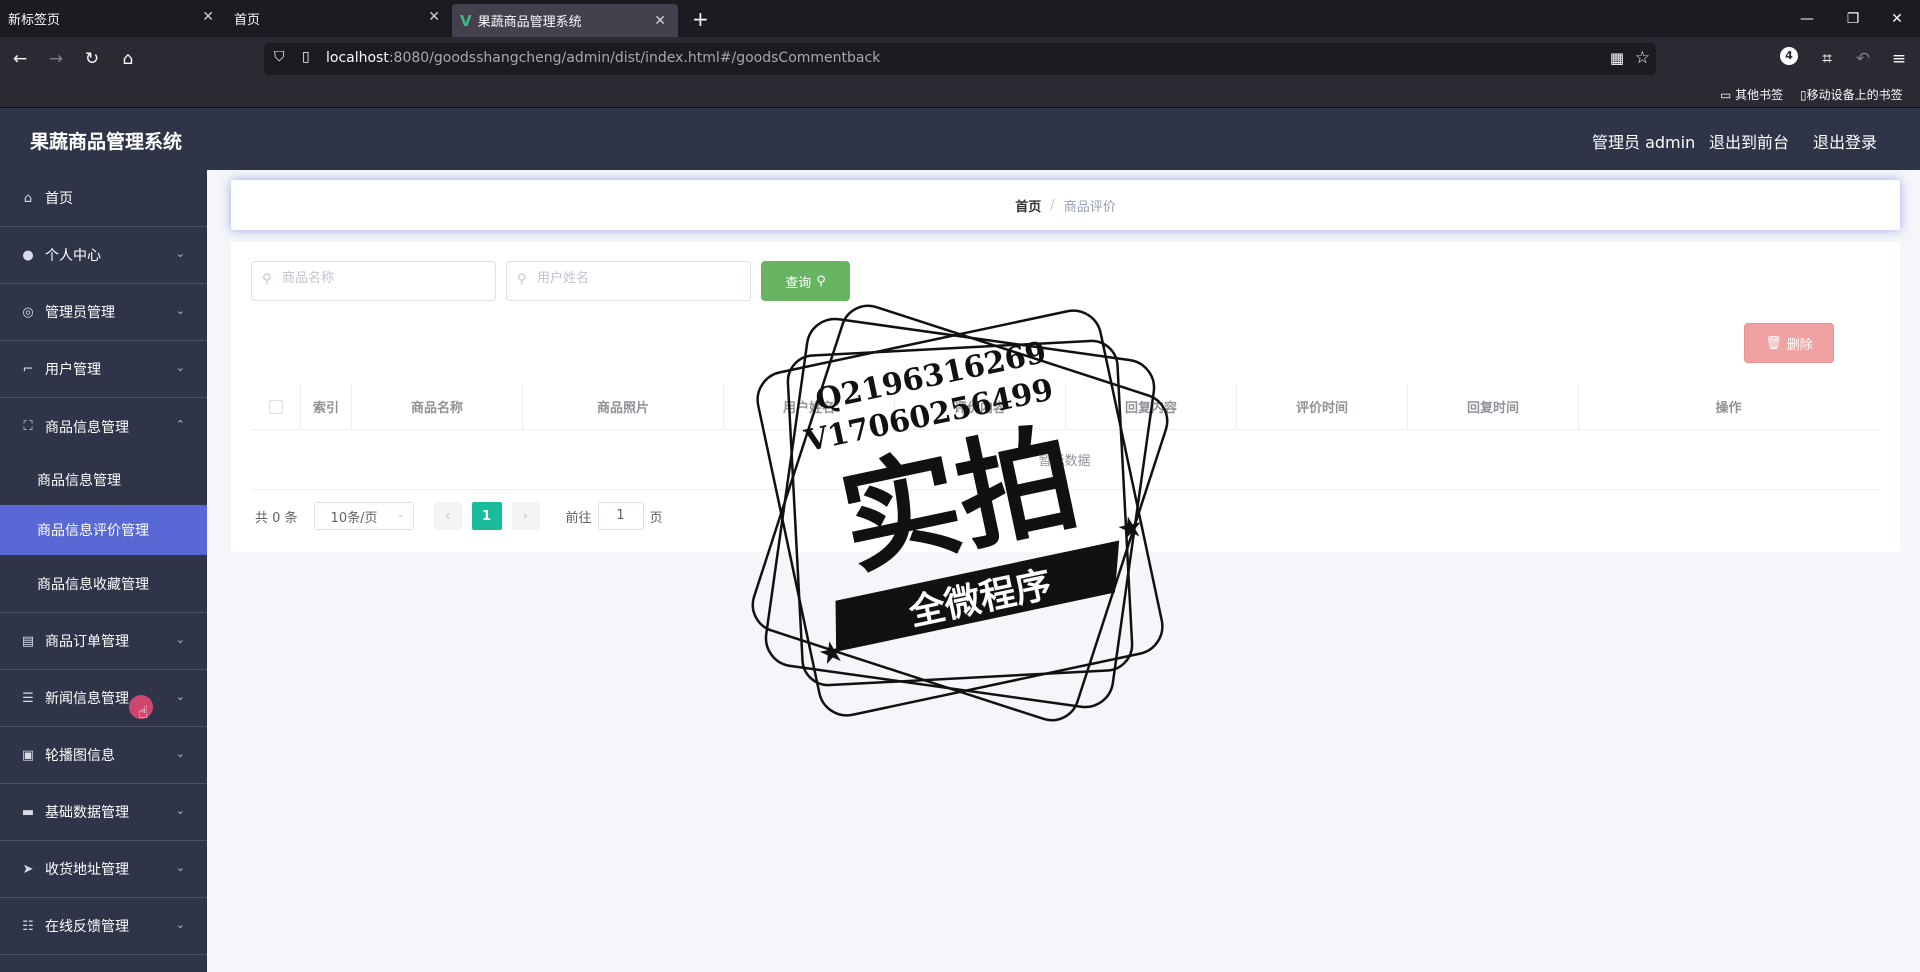  I want to click on forward-icon: →, so click(56, 59).